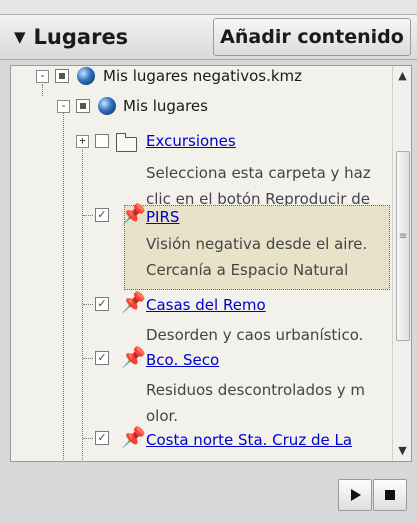 This screenshot has height=523, width=417. What do you see at coordinates (247, 270) in the screenshot?
I see `pirs-description-line: Cercanía a Espacio Natural` at bounding box center [247, 270].